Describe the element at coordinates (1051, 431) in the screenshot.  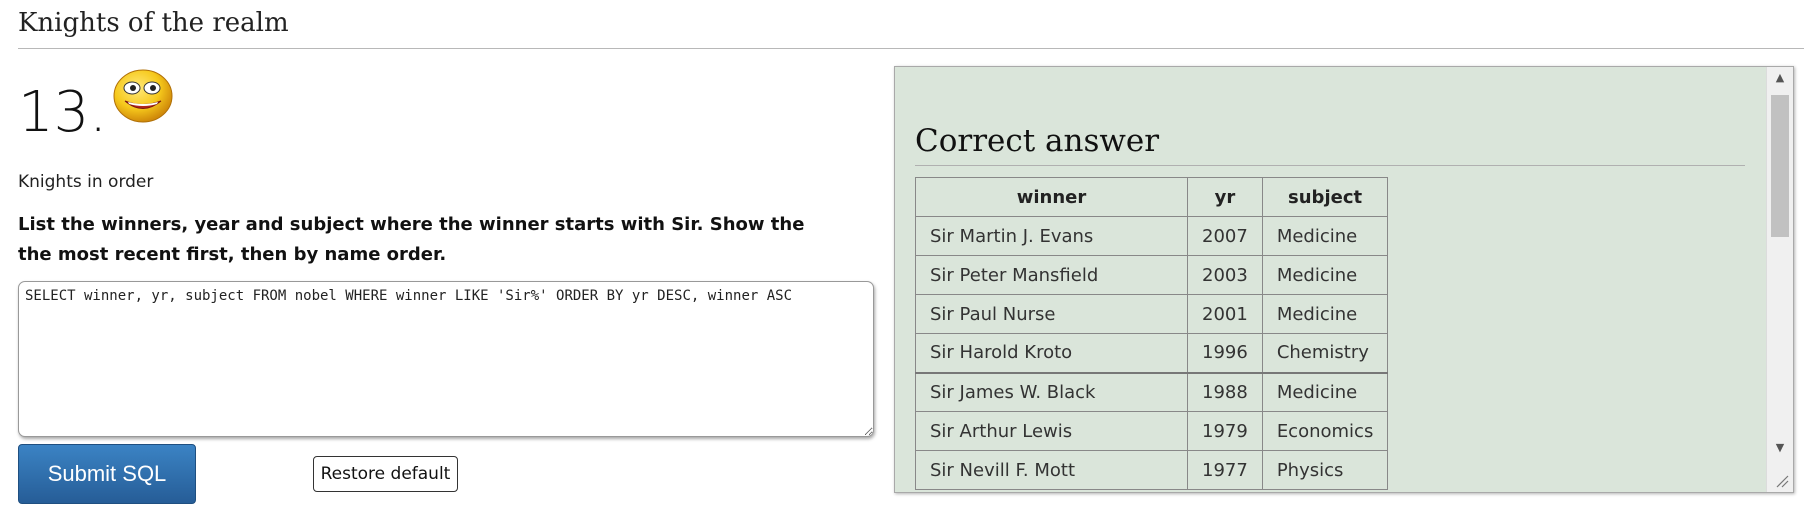
I see `cell-winner: Sir Arthur Lewis` at that location.